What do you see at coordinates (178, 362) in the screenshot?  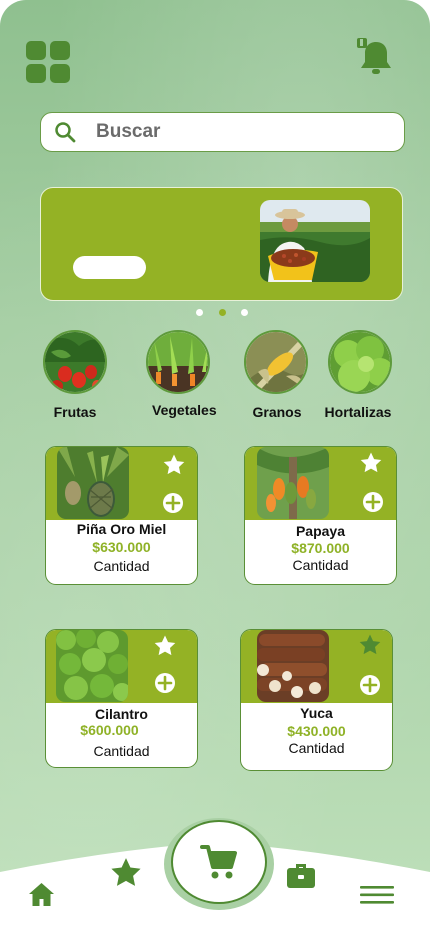 I see `vegetales-image` at bounding box center [178, 362].